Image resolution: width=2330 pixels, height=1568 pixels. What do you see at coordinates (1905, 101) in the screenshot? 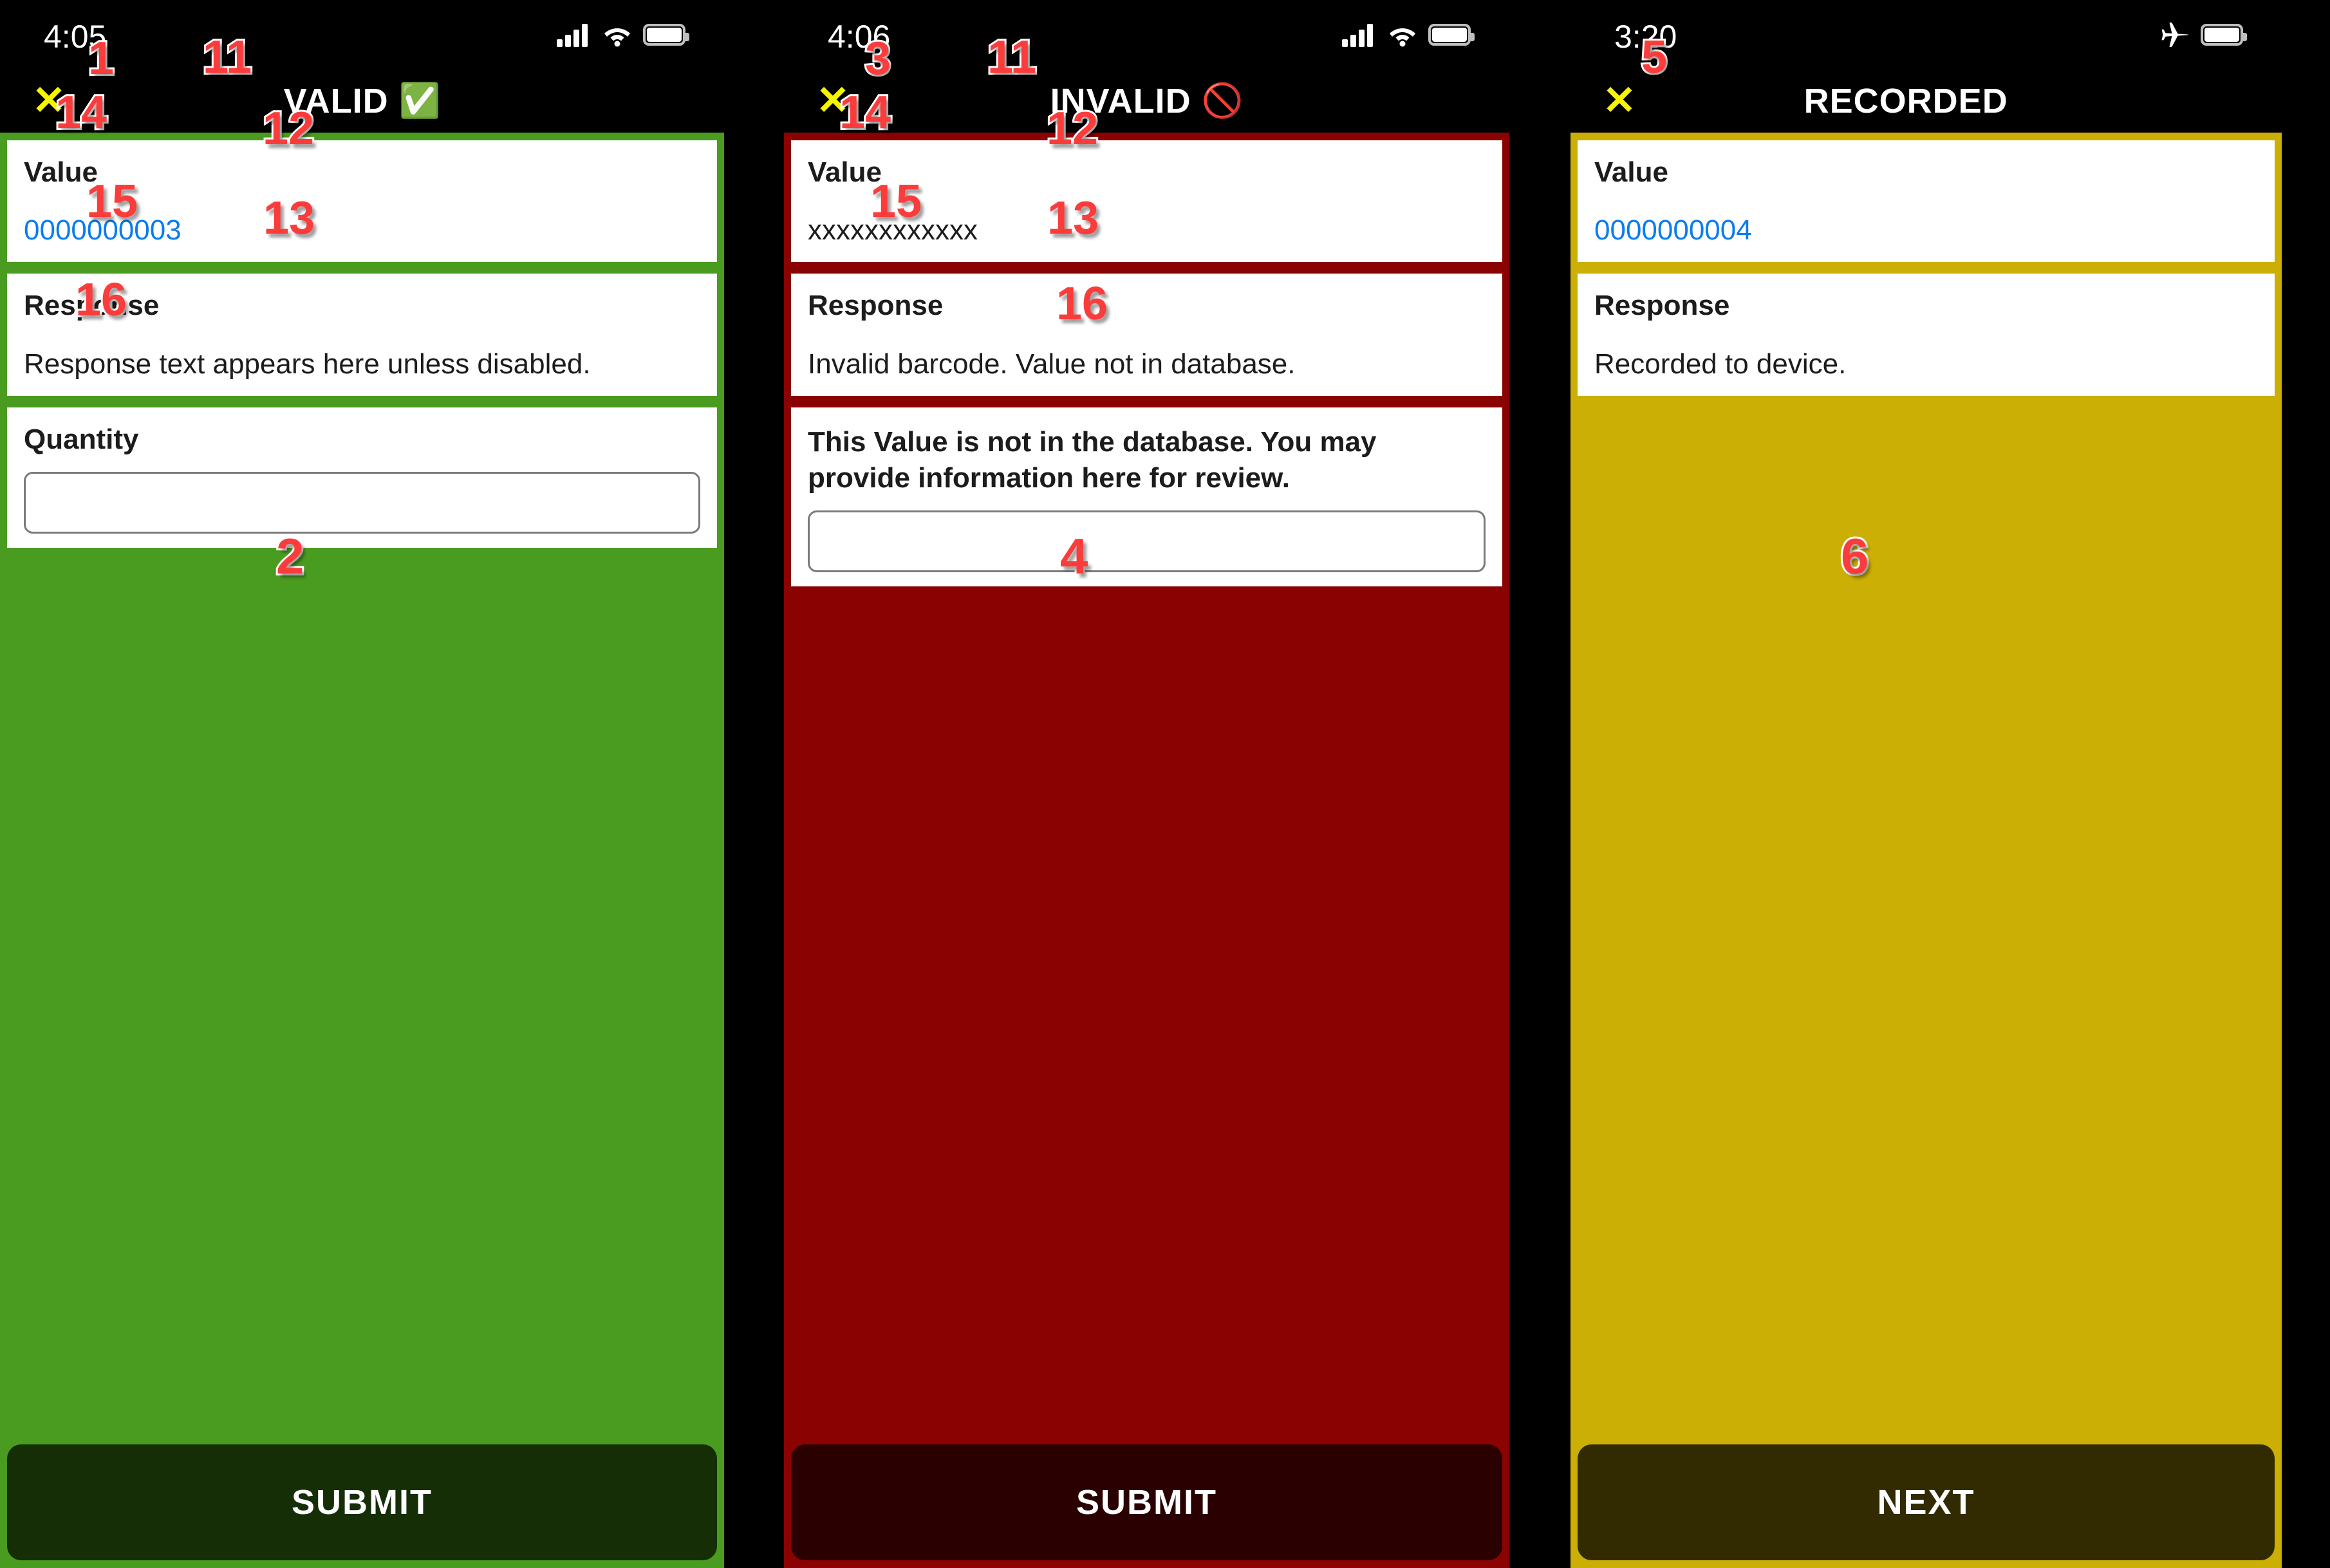
I see `page-title: RECORDED` at bounding box center [1905, 101].